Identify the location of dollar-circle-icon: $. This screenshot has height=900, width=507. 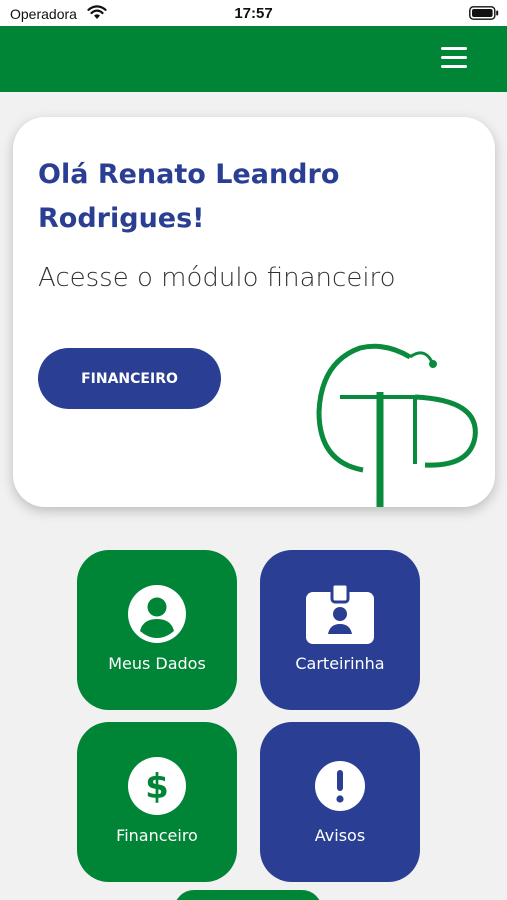
(157, 786).